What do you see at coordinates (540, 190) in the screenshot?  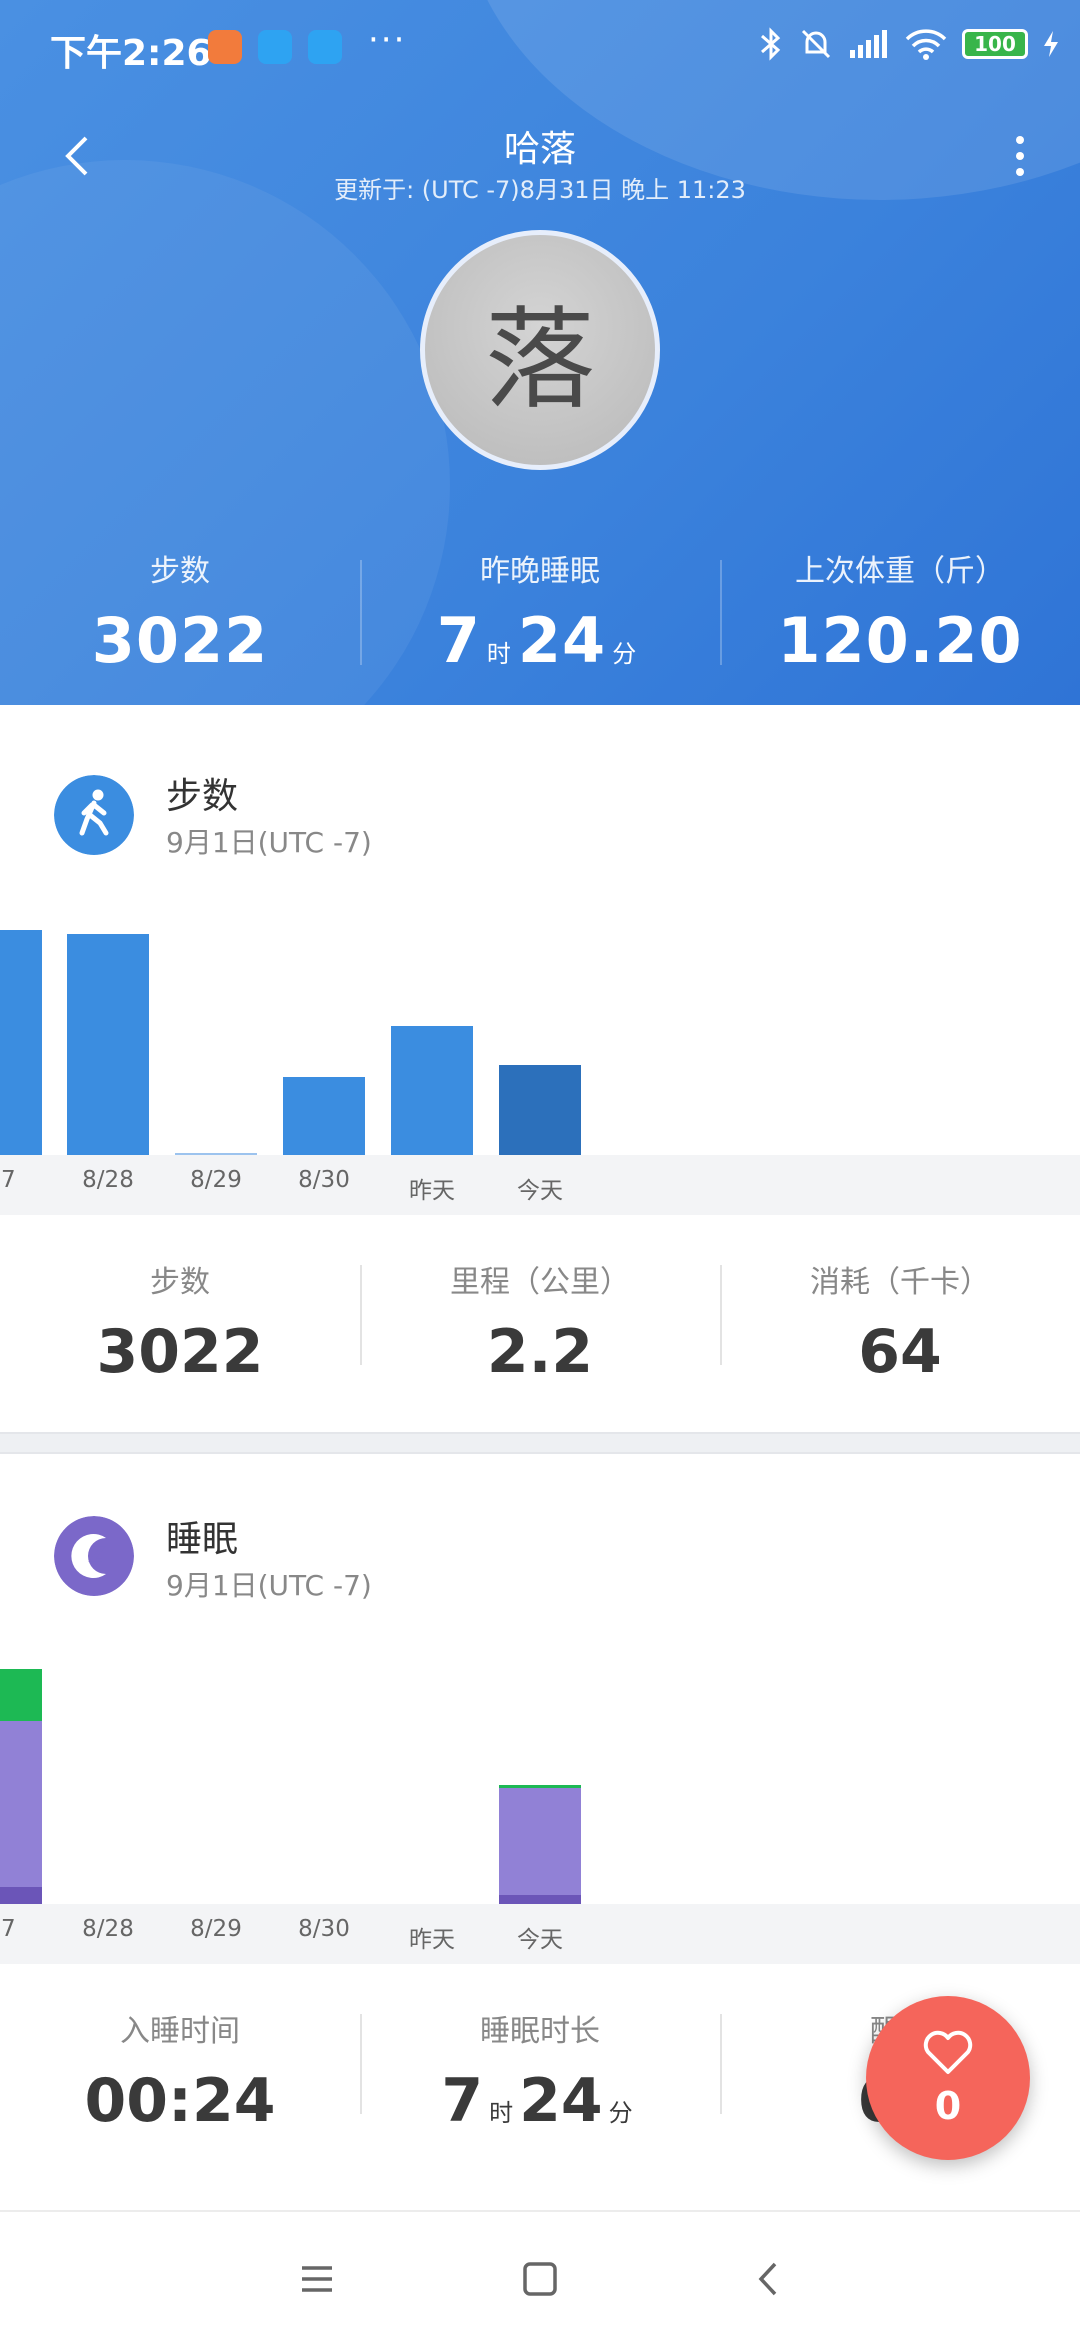 I see `last-updated-text: 更新于: (UTC -7)8月31日 晚上 11:23` at bounding box center [540, 190].